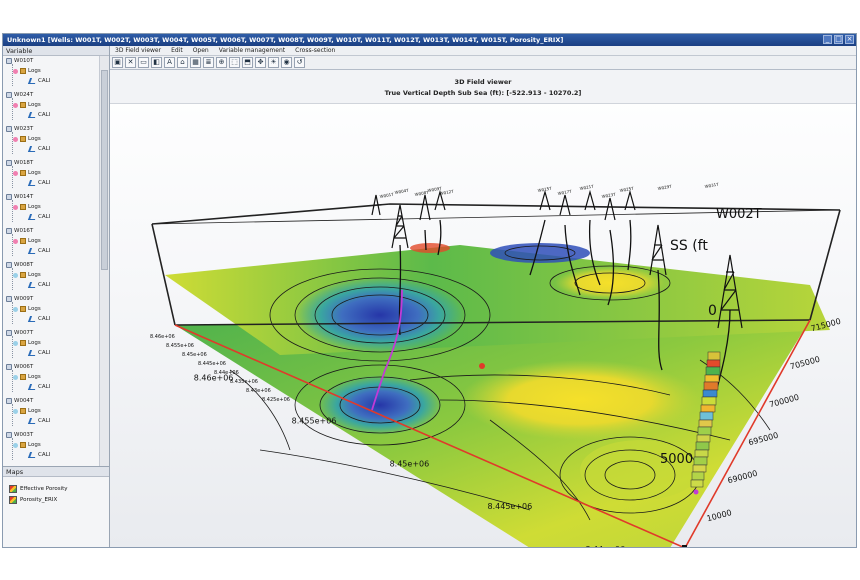 This screenshot has width=860, height=580. I want to click on left-tick-label: 8.43e+06, so click(258, 391).